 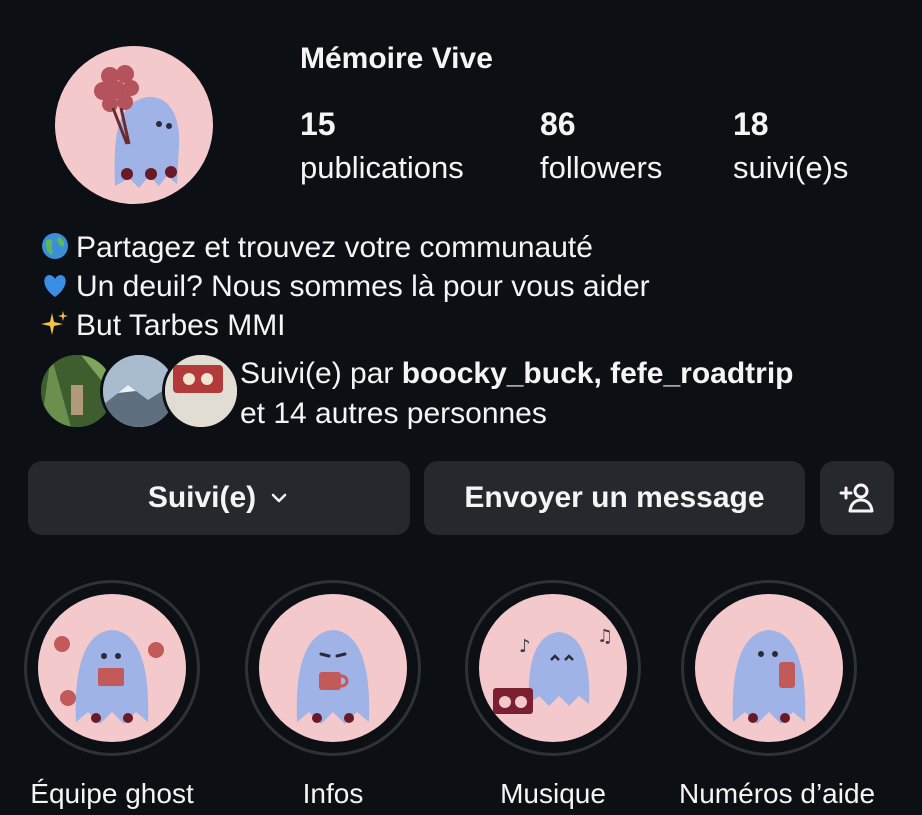 I want to click on stat-publications: 15 publications, so click(x=382, y=146).